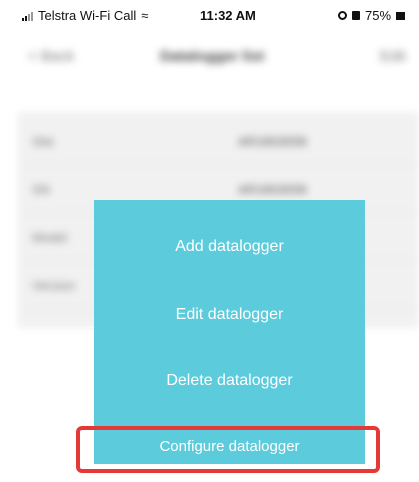 The image size is (419, 482). Describe the element at coordinates (342, 15) in the screenshot. I see `location-icon` at that location.